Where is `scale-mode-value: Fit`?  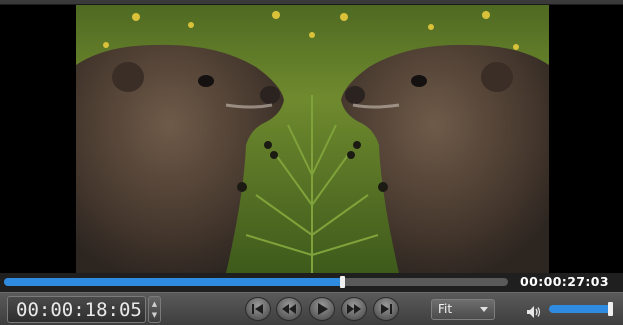
scale-mode-value: Fit is located at coordinates (445, 309).